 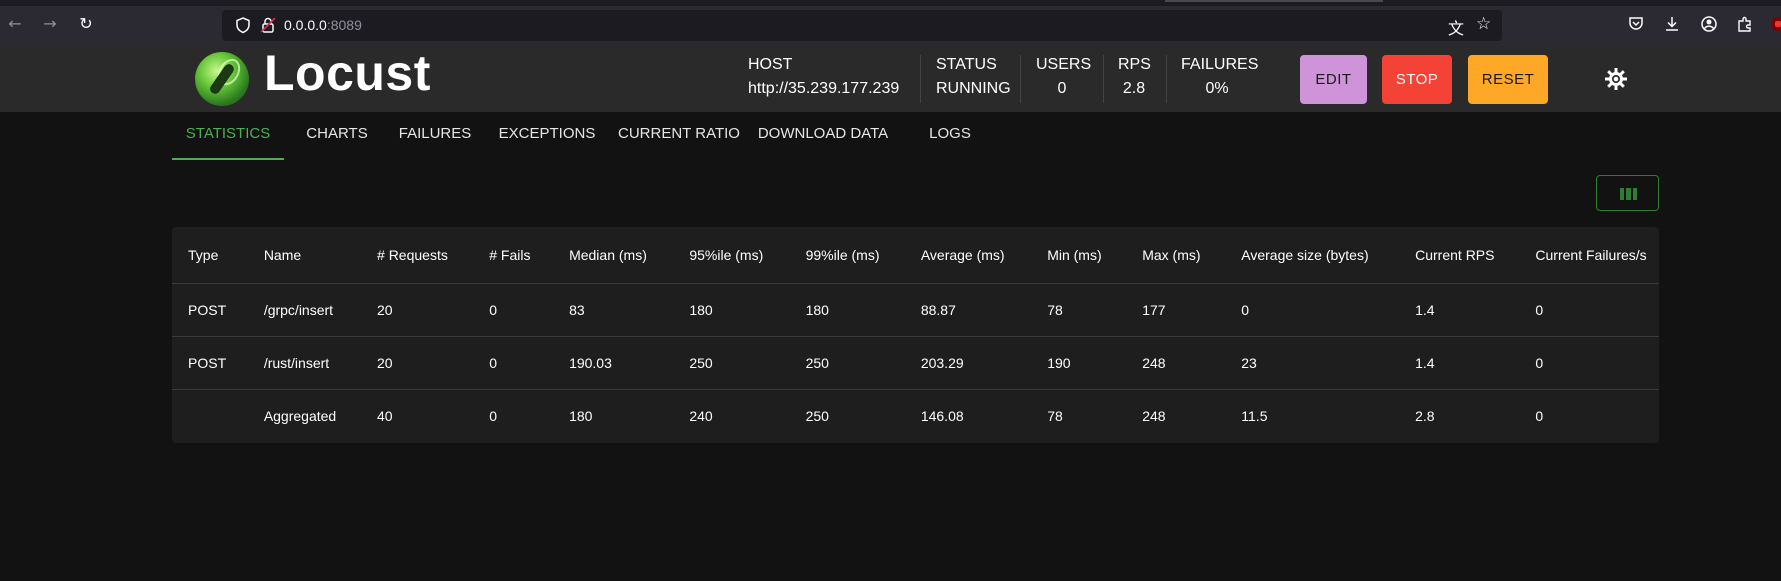 What do you see at coordinates (1274, 1) in the screenshot?
I see `tab-strip-indicator` at bounding box center [1274, 1].